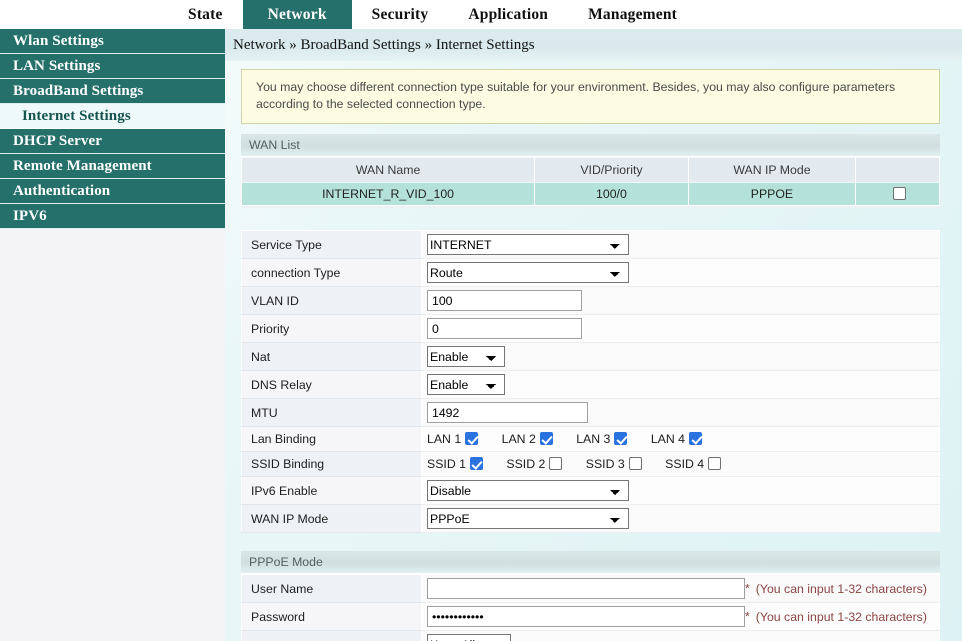 This screenshot has height=641, width=962. What do you see at coordinates (388, 194) in the screenshot?
I see `cell-wan-name: INTERNET_R_VID_100` at bounding box center [388, 194].